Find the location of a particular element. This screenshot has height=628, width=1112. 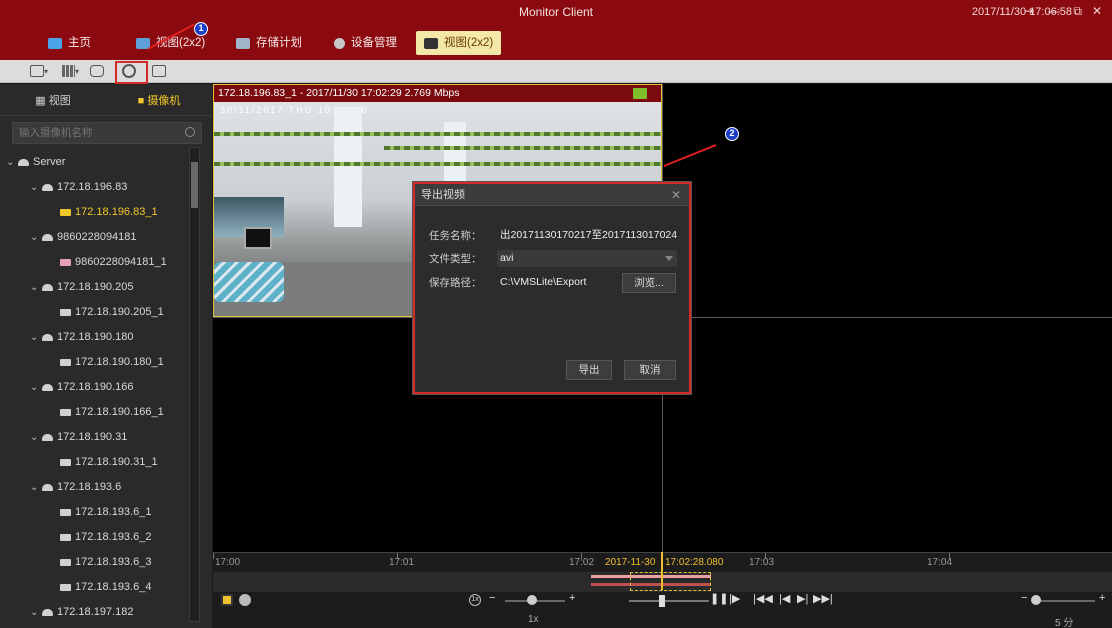

tree-device-item: ⌄ Server is located at coordinates (100, 162).